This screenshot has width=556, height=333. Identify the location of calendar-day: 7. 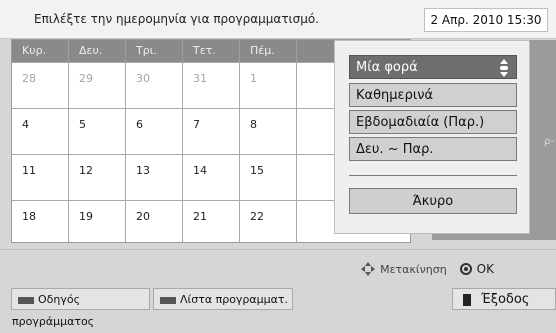
(211, 131).